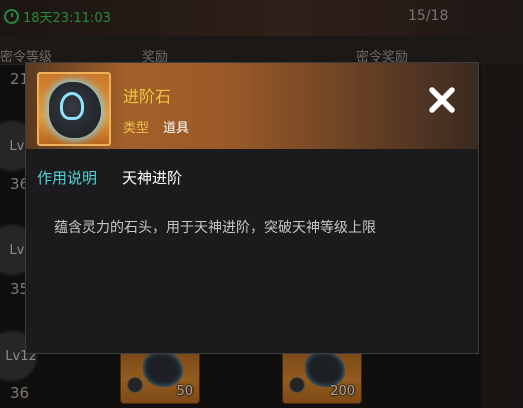  Describe the element at coordinates (72, 106) in the screenshot. I see `rune-glyph-icon` at that location.